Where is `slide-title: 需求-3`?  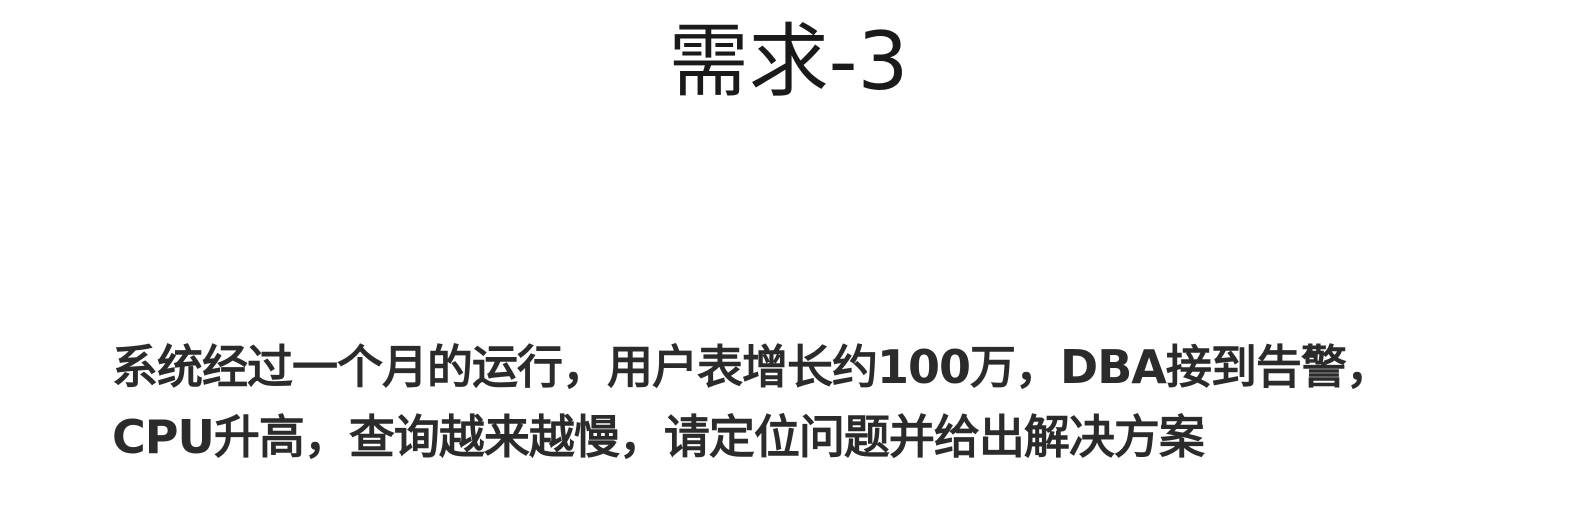 slide-title: 需求-3 is located at coordinates (788, 61).